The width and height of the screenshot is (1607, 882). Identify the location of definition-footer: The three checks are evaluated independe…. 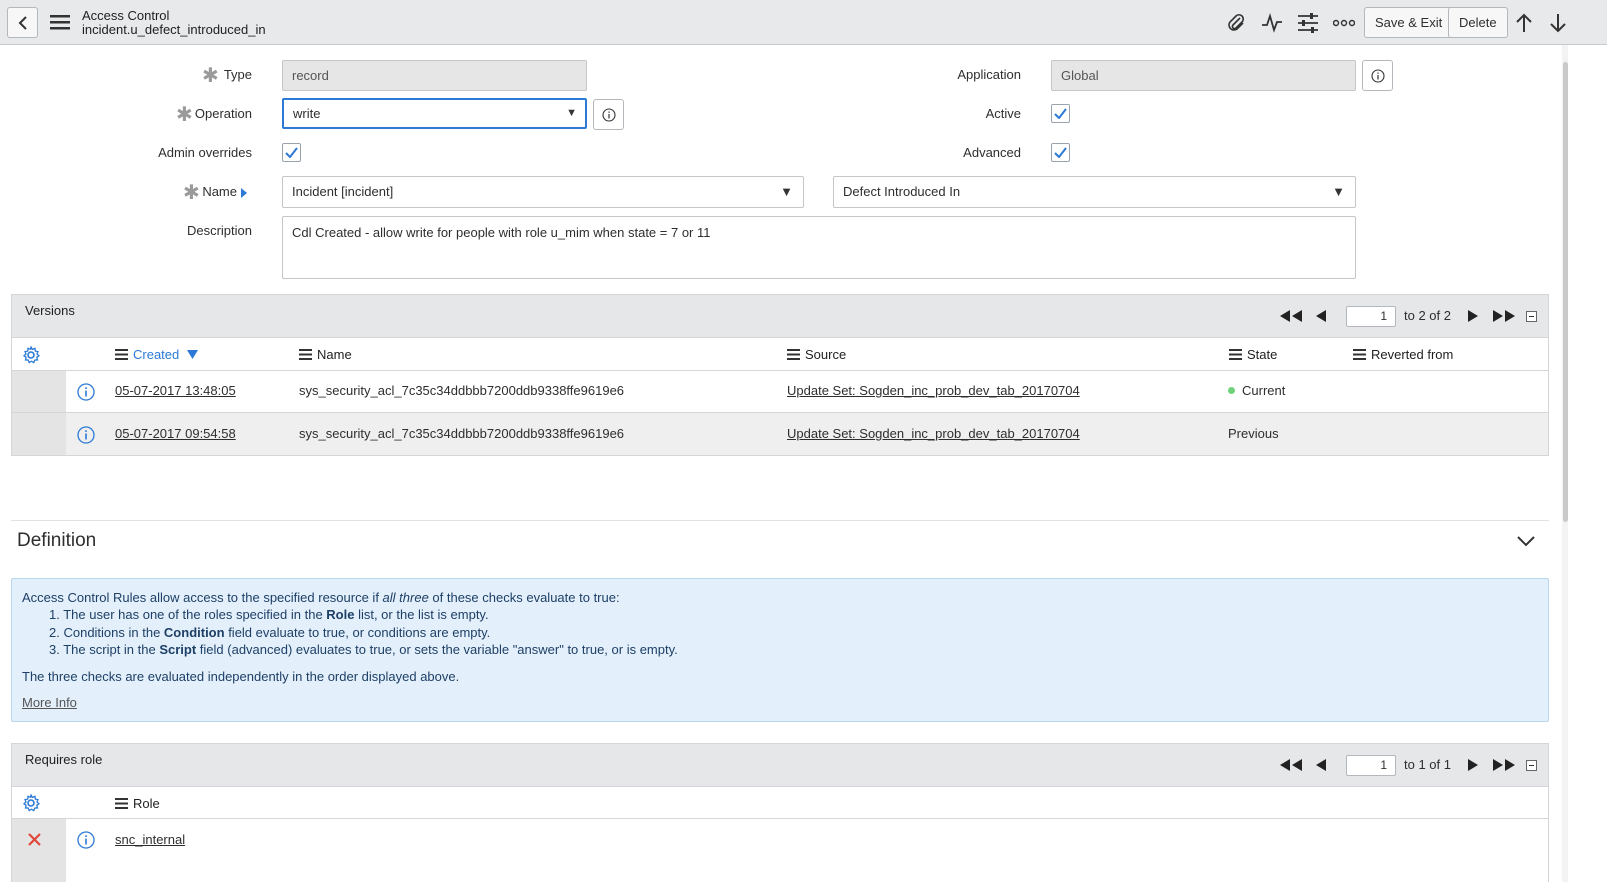
(241, 676).